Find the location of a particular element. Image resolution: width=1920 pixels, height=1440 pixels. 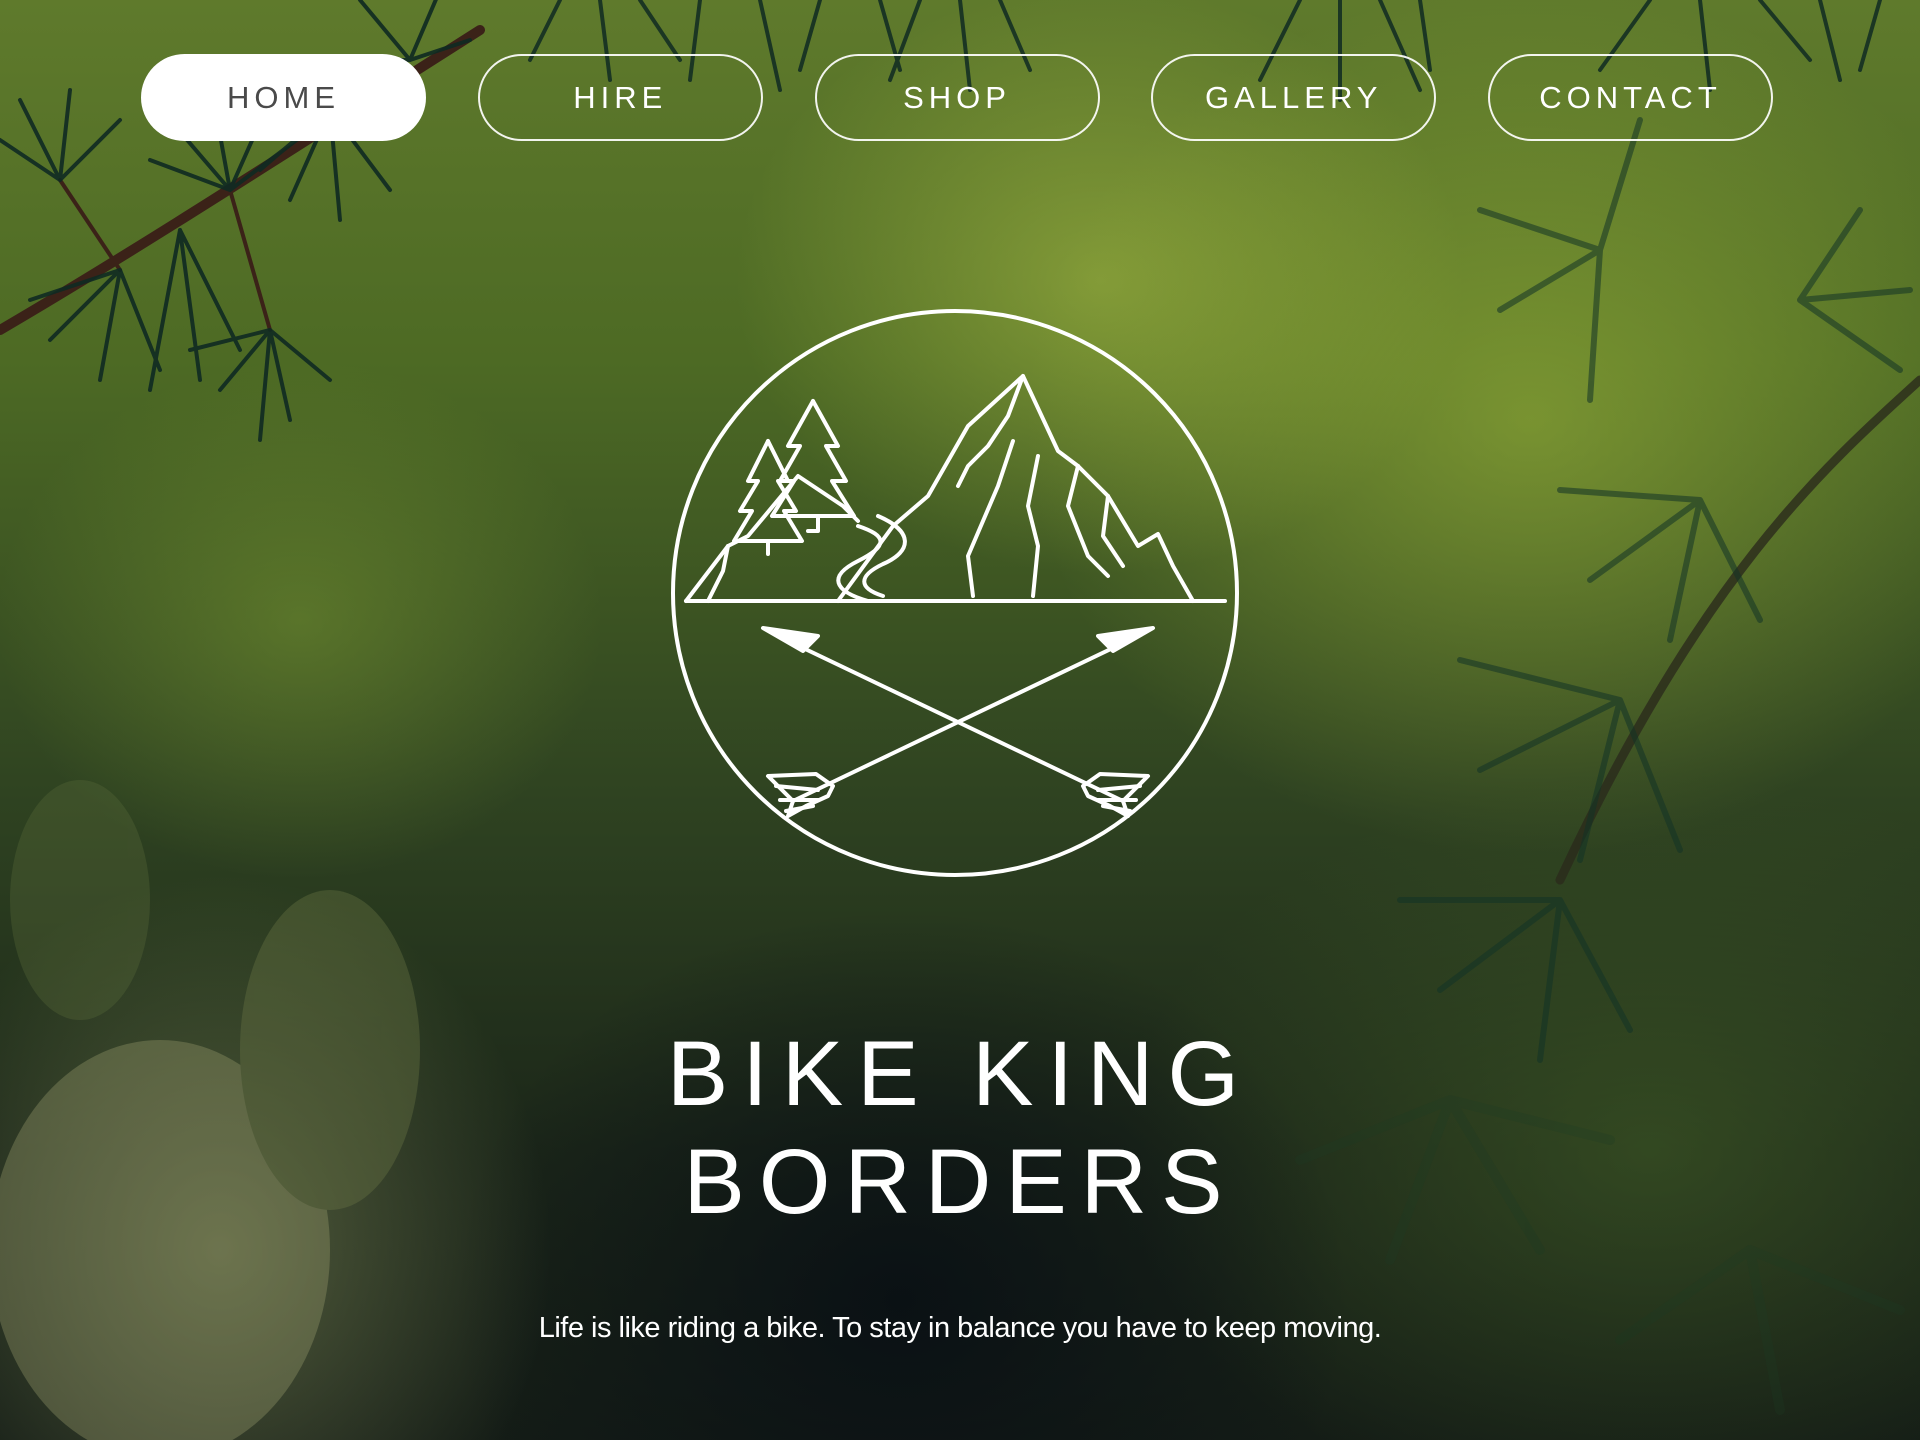

nav-contact-button: CONTACT is located at coordinates (1630, 97).